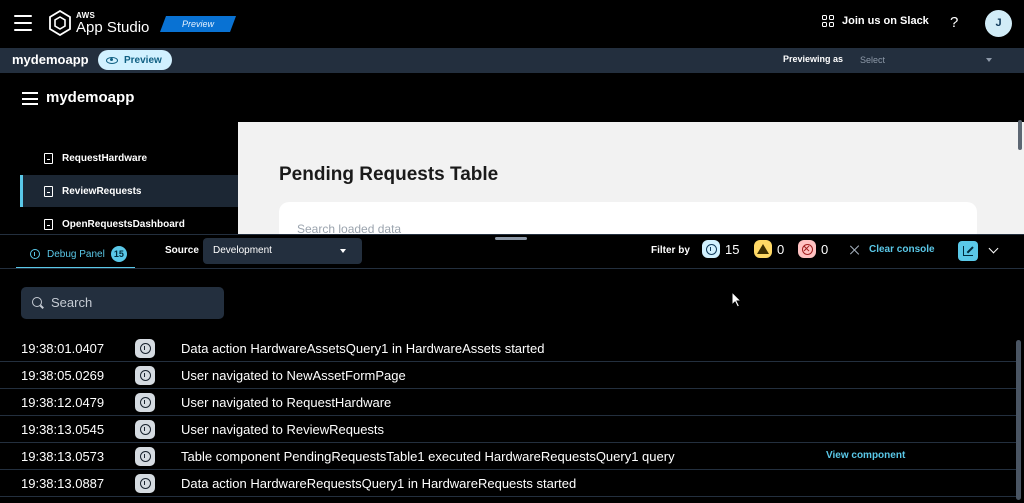 This screenshot has width=1024, height=503. I want to click on previewing-as-value: Select, so click(873, 60).